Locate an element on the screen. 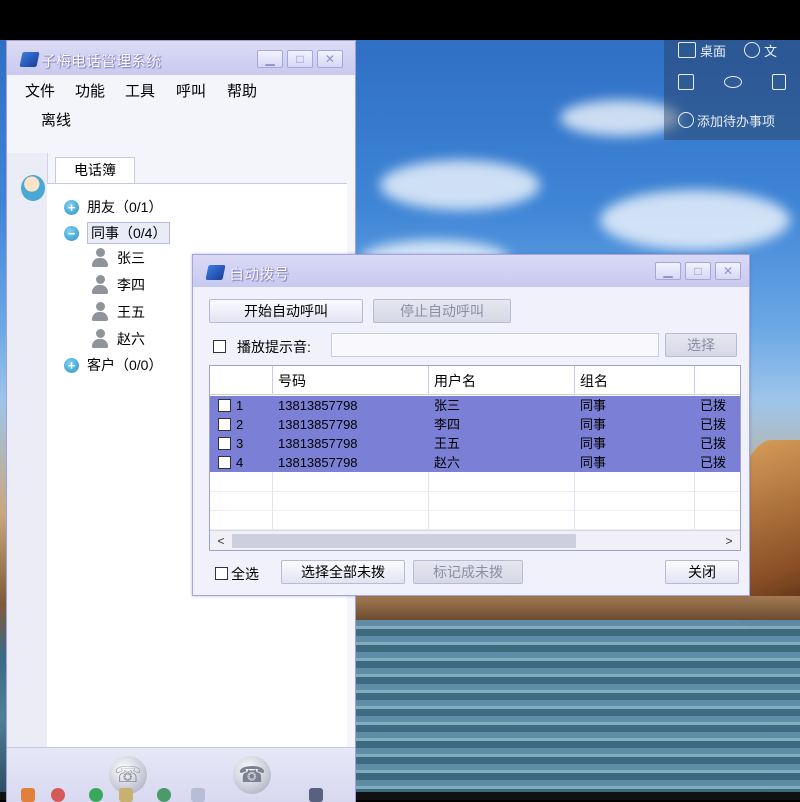 The height and width of the screenshot is (802, 800). column-header-group: 组名 is located at coordinates (634, 380).